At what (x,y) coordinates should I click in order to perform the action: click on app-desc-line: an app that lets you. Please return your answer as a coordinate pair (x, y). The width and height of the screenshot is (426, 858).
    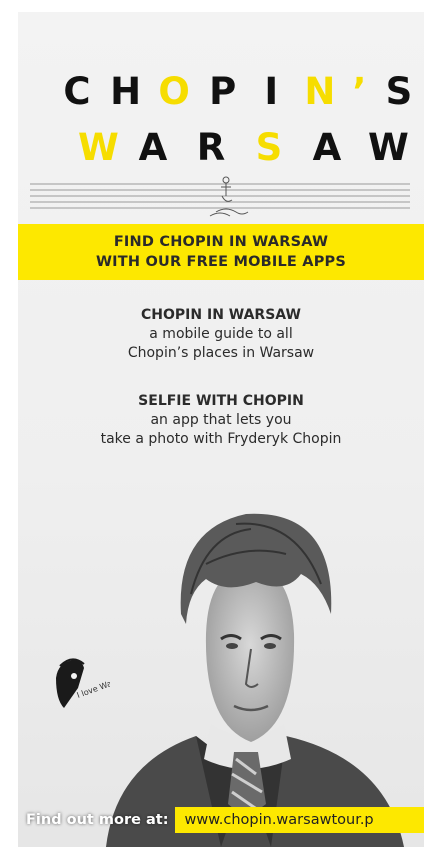
    Looking at the image, I should click on (221, 420).